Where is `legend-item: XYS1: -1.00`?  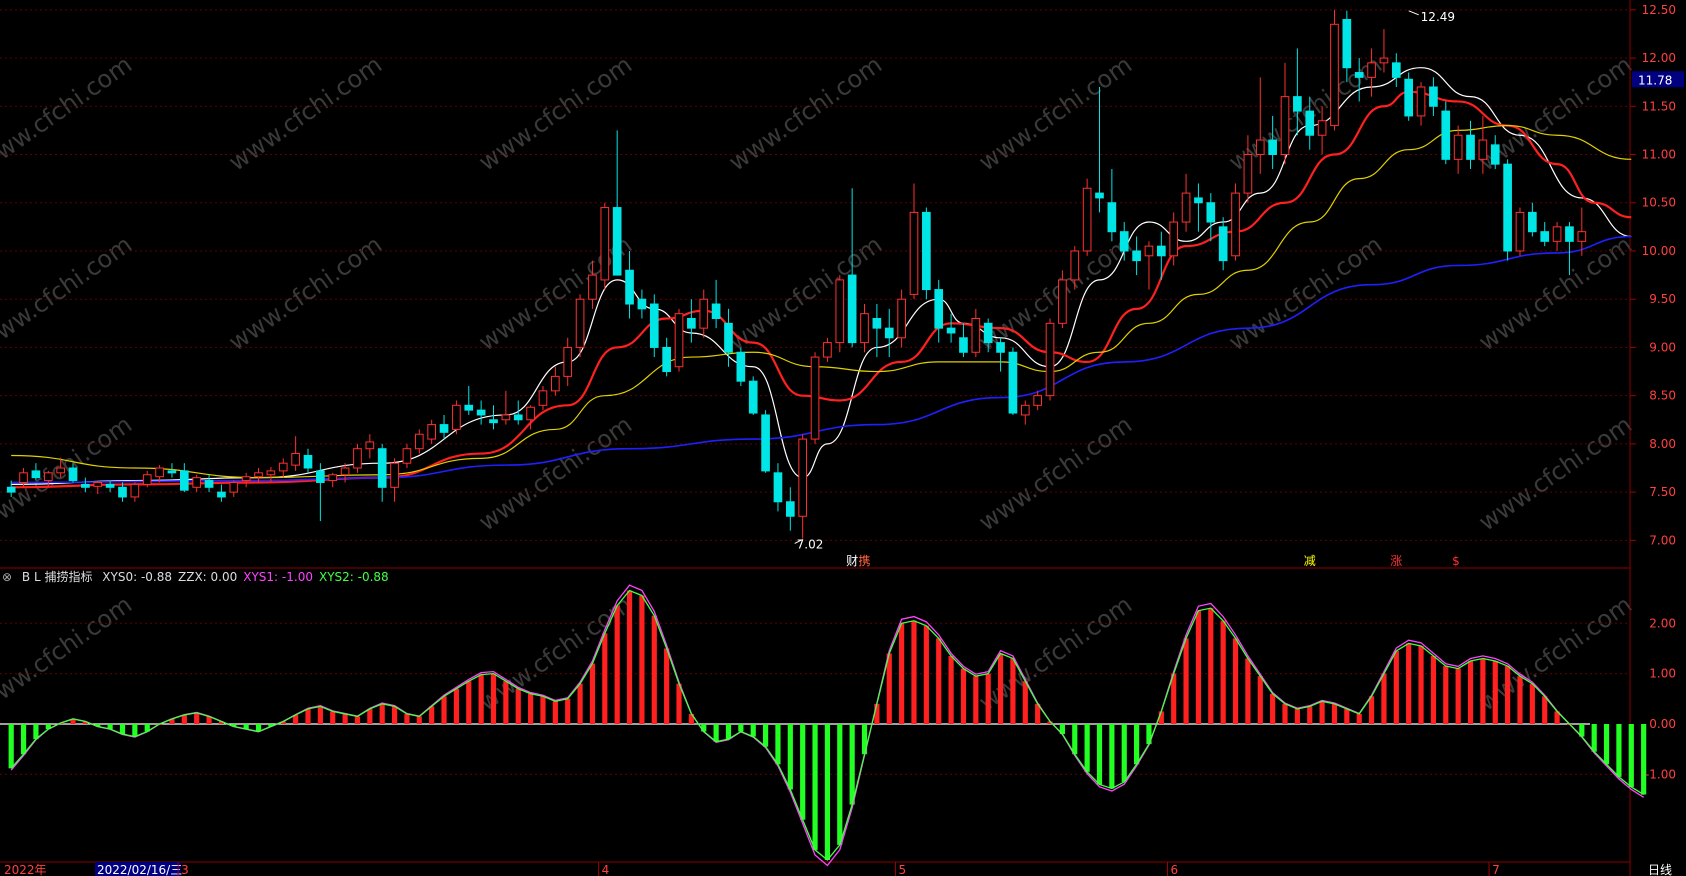
legend-item: XYS1: -1.00 is located at coordinates (278, 577).